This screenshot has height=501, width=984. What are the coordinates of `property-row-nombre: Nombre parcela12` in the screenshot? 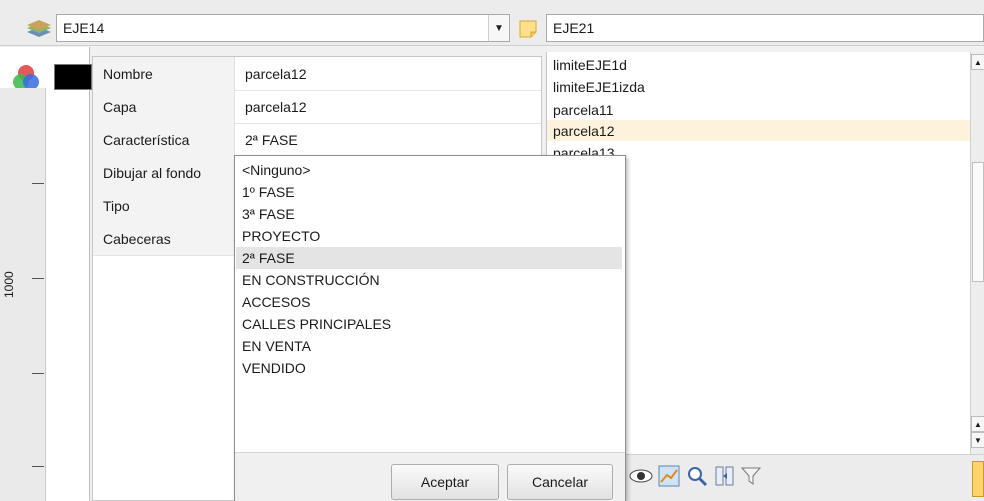 It's located at (317, 74).